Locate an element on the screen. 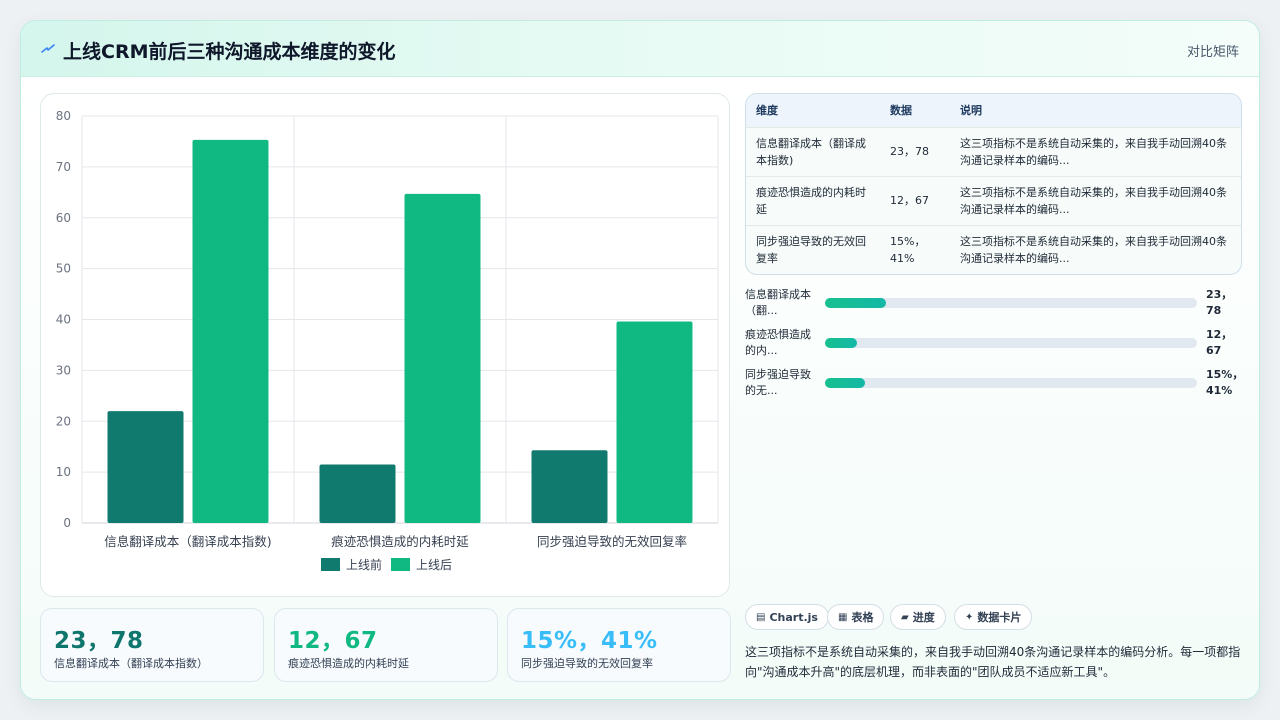 The image size is (1280, 720). table-header-row: 维度 数据 说明 is located at coordinates (993, 110).